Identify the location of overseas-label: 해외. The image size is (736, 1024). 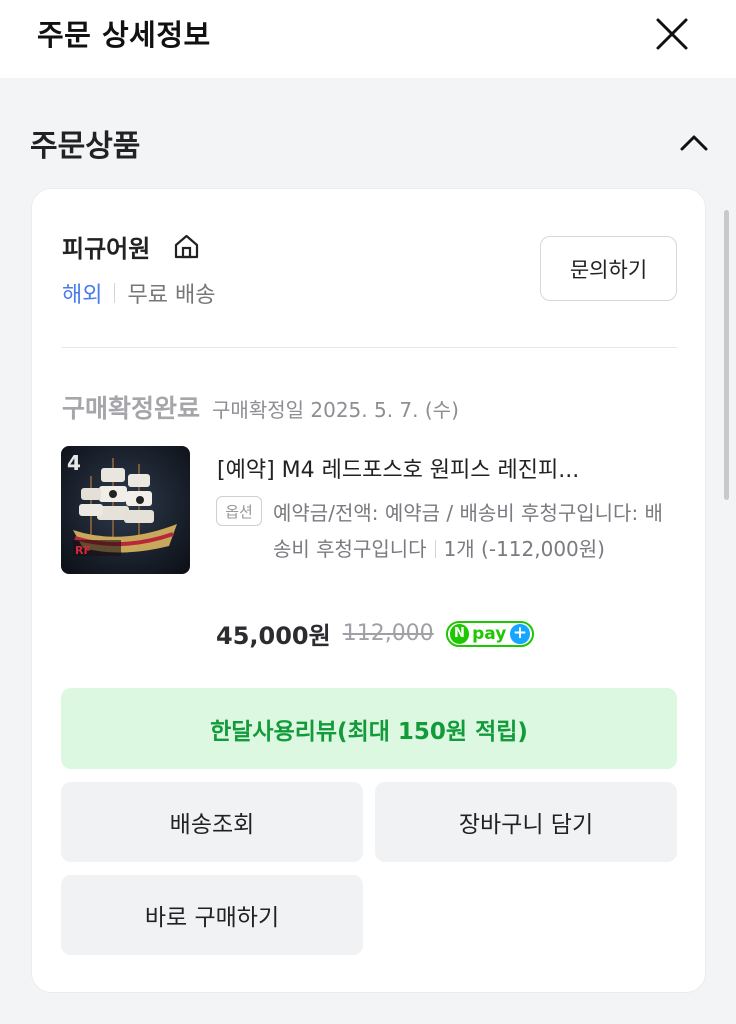
(82, 295).